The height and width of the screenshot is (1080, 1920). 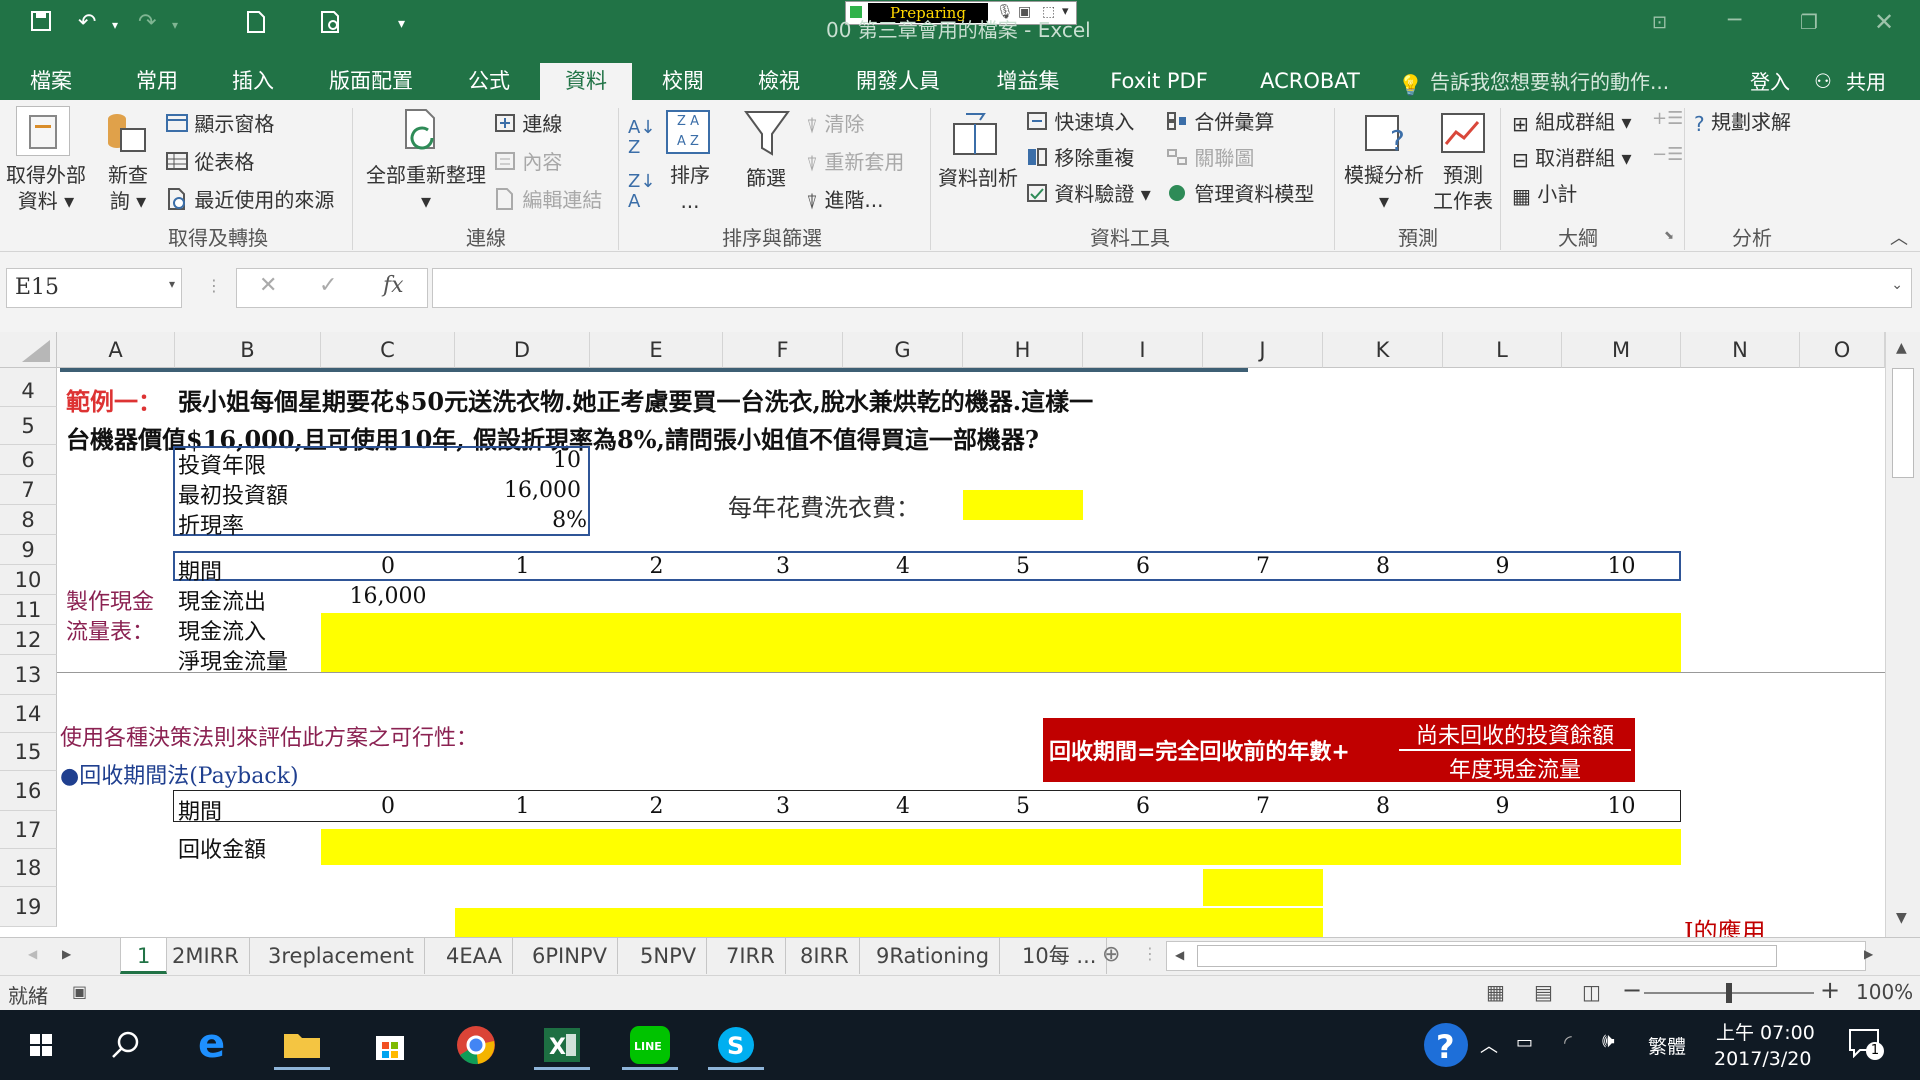 What do you see at coordinates (521, 520) in the screenshot?
I see `discount-rate-value: 8%` at bounding box center [521, 520].